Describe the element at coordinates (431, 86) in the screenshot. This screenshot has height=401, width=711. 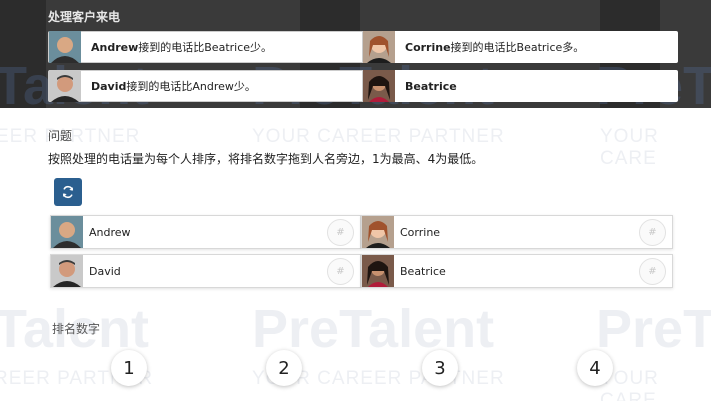
I see `clue-text: Beatrice` at that location.